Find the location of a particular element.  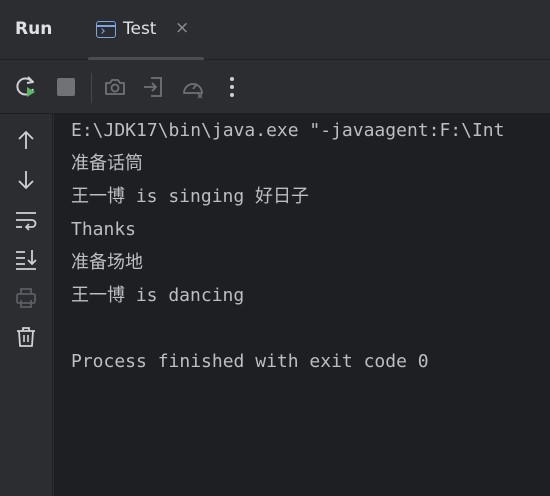

tab-test: Test × is located at coordinates (146, 35).